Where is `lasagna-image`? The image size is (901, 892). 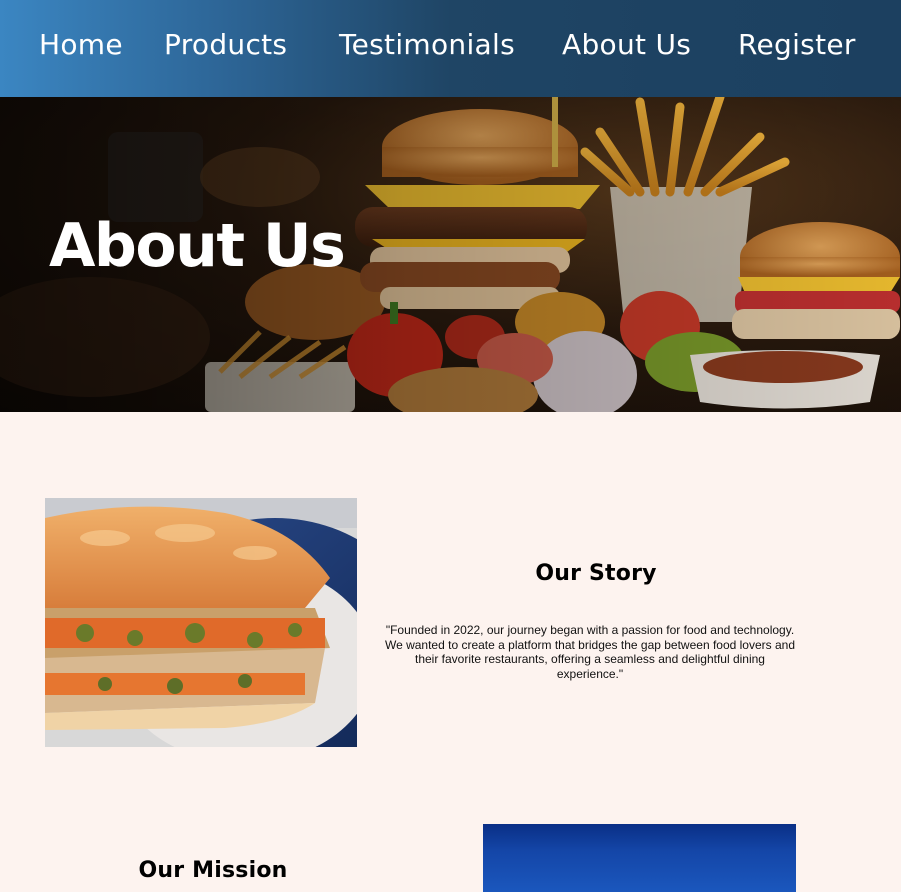
lasagna-image is located at coordinates (201, 622).